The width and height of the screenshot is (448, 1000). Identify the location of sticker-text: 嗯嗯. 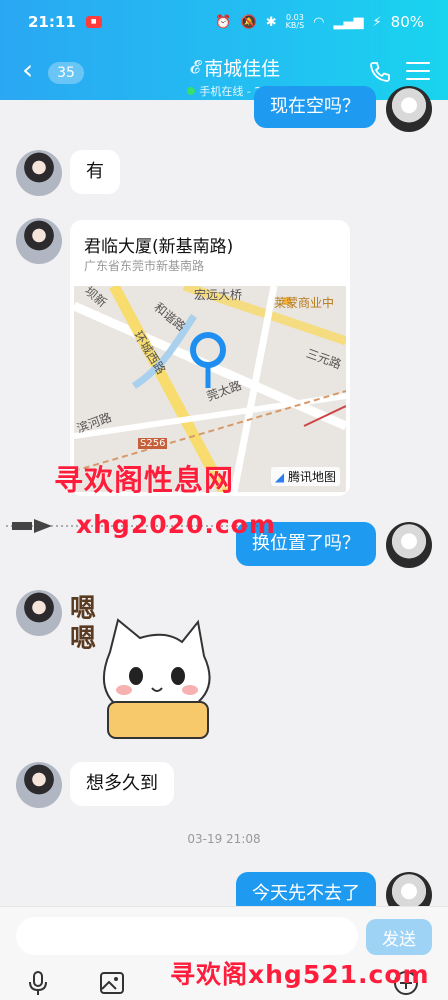
(83, 624).